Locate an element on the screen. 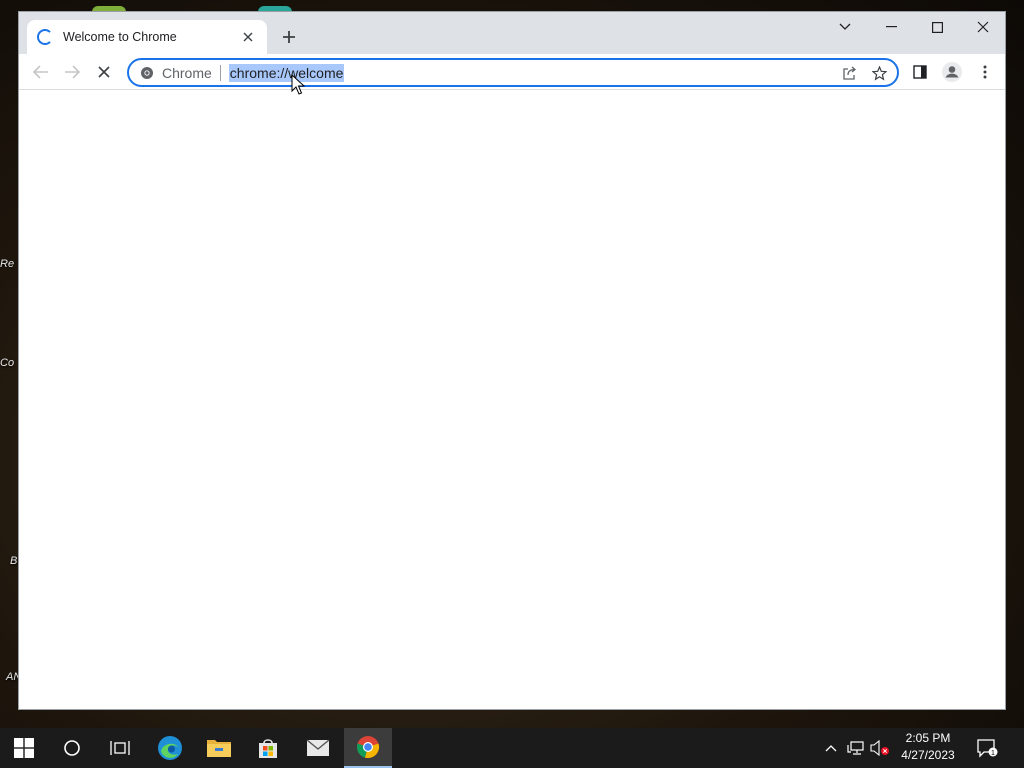 The height and width of the screenshot is (768, 1024). chrome-icon is located at coordinates (368, 747).